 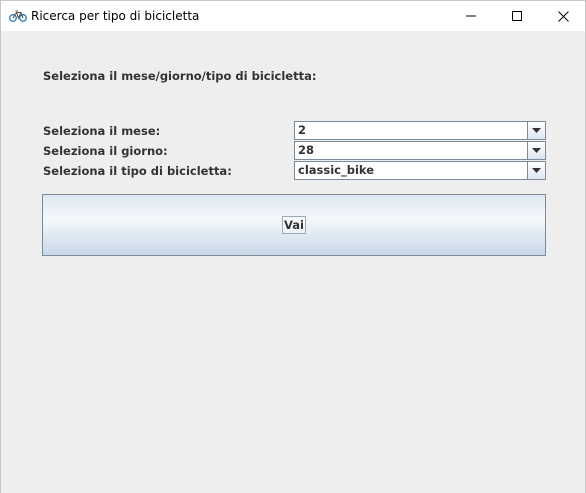 I want to click on vai-button: Vai, so click(x=294, y=225).